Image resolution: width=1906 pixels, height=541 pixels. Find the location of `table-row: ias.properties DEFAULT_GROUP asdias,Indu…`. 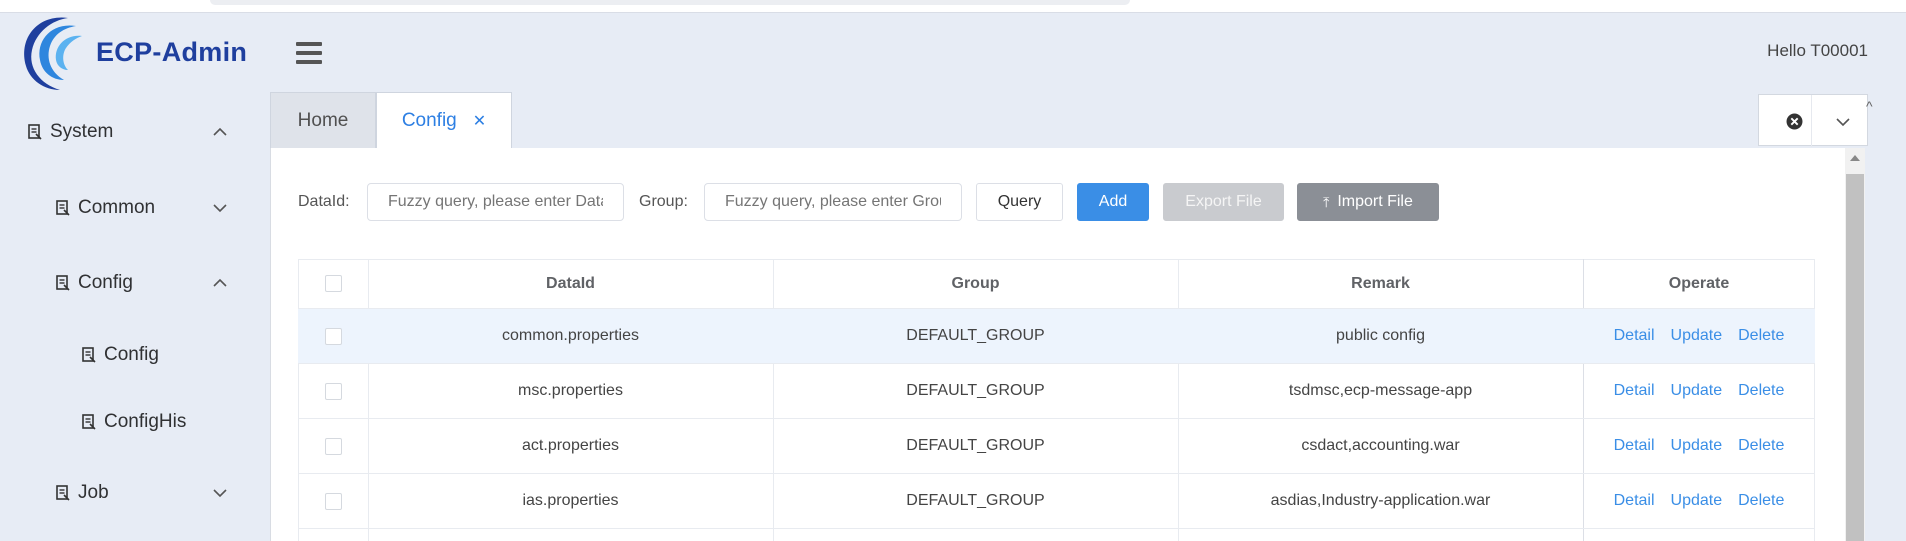

table-row: ias.properties DEFAULT_GROUP asdias,Indu… is located at coordinates (1056, 501).